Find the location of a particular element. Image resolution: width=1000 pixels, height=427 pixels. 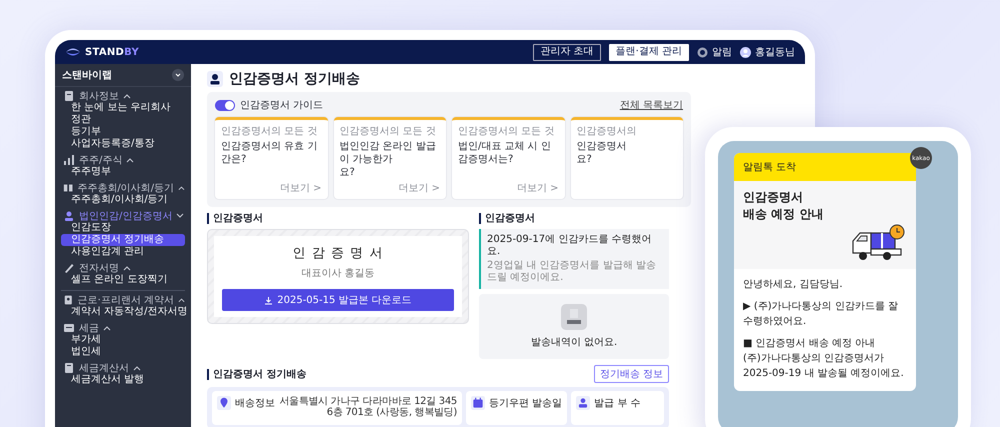

holder-name: 대표이사 홍길동 is located at coordinates (338, 273).